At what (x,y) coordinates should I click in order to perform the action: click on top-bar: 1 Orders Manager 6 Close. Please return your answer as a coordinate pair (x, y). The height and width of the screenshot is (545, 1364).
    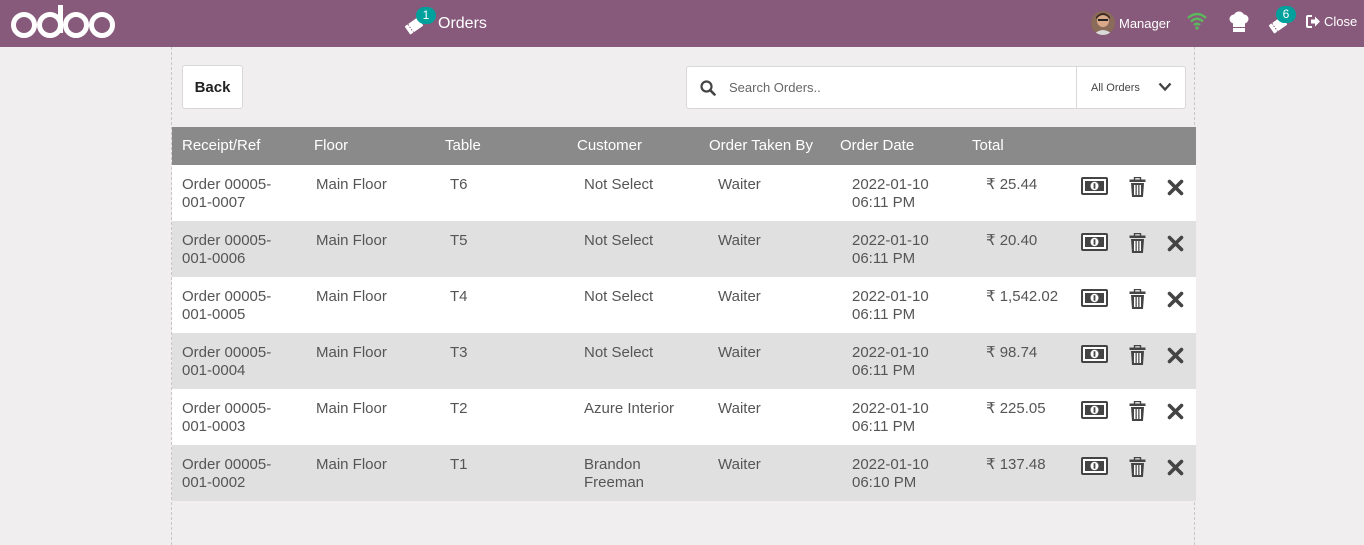
    Looking at the image, I should click on (682, 23).